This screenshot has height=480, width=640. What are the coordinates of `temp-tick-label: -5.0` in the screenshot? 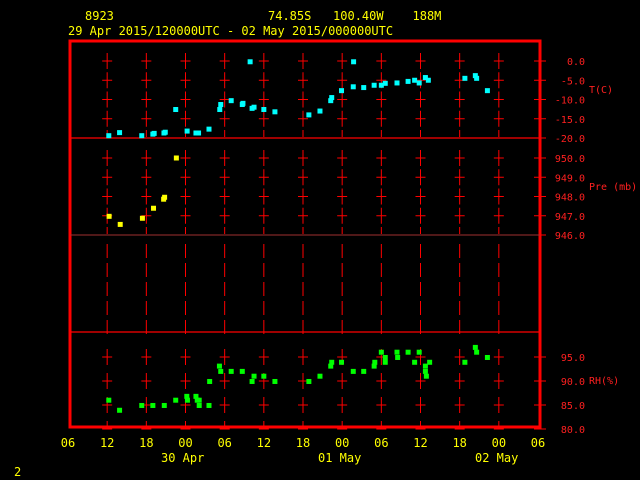 It's located at (573, 81).